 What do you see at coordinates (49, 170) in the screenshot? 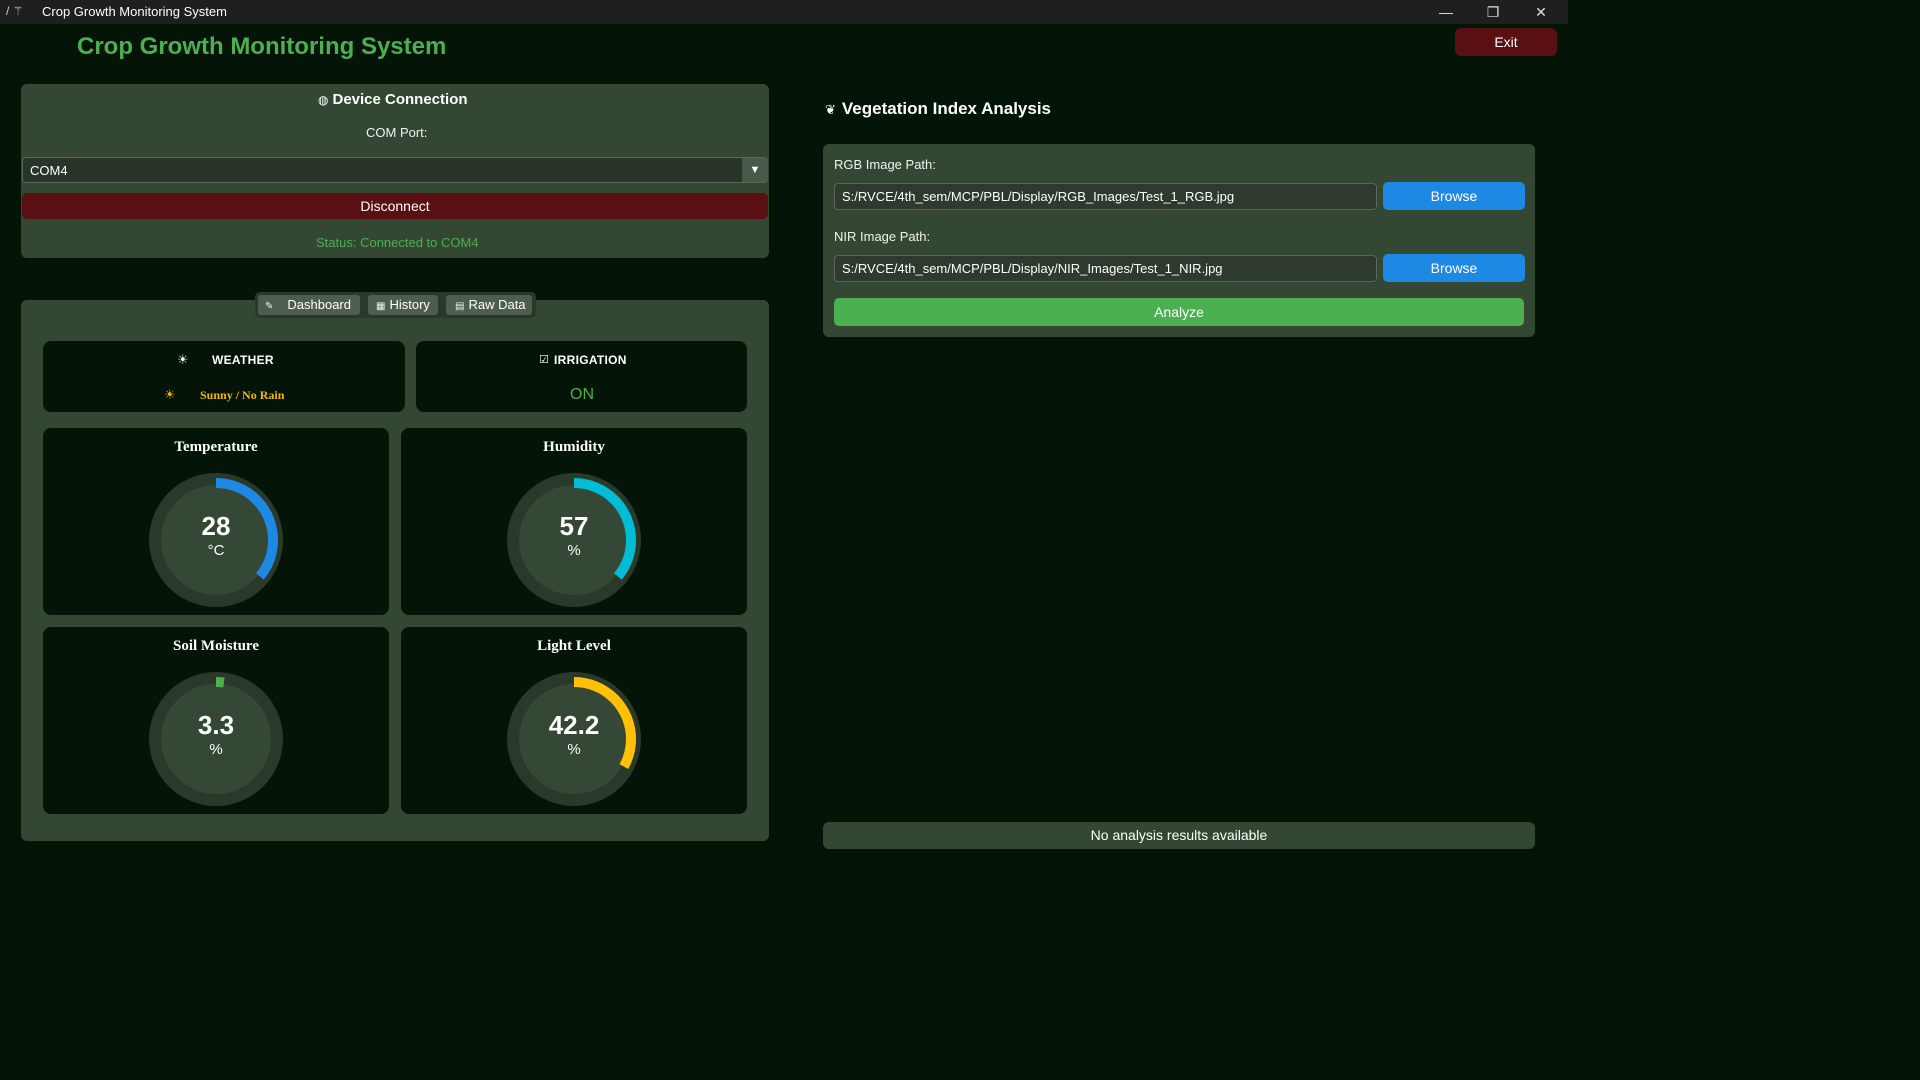
I see `com-port-value: COM4` at bounding box center [49, 170].